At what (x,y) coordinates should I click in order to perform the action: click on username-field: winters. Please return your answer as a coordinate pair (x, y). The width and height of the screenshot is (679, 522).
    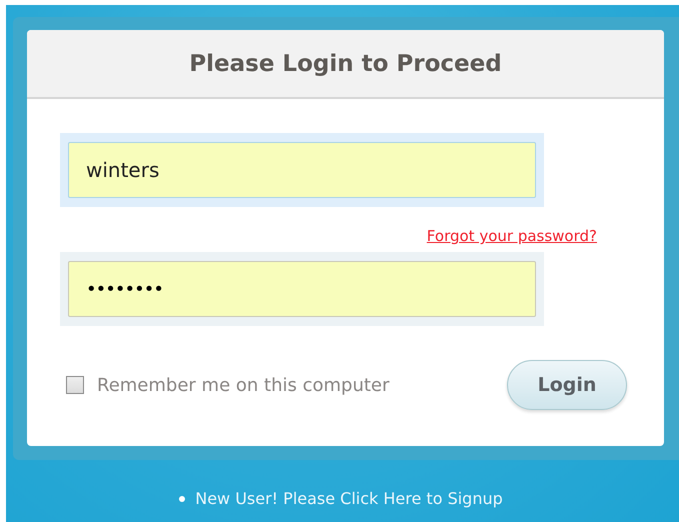
    Looking at the image, I should click on (302, 170).